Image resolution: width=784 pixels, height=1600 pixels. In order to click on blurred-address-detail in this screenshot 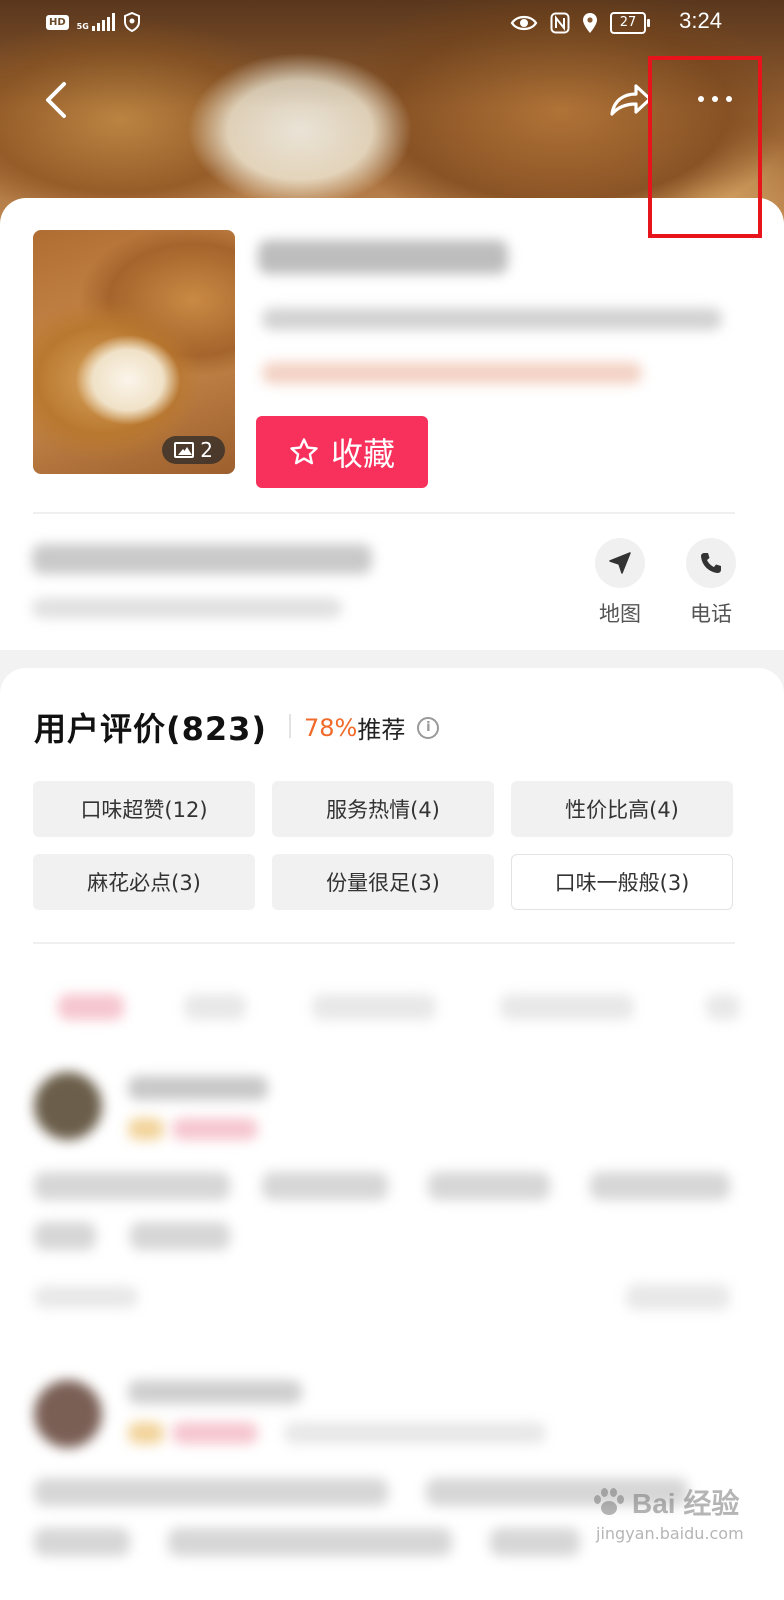, I will do `click(187, 608)`.